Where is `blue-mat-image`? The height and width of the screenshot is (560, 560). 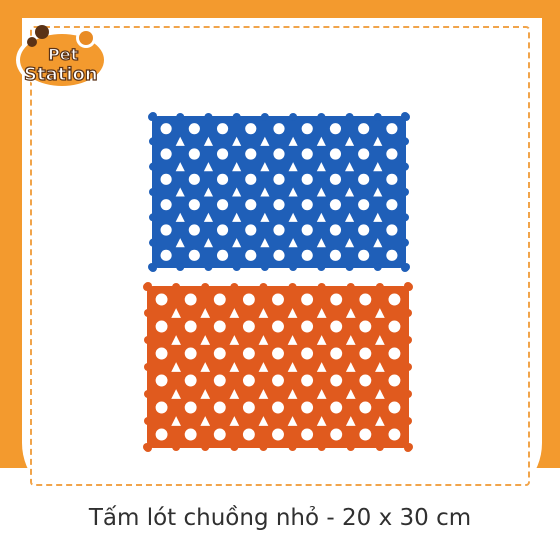
blue-mat-image is located at coordinates (279, 192).